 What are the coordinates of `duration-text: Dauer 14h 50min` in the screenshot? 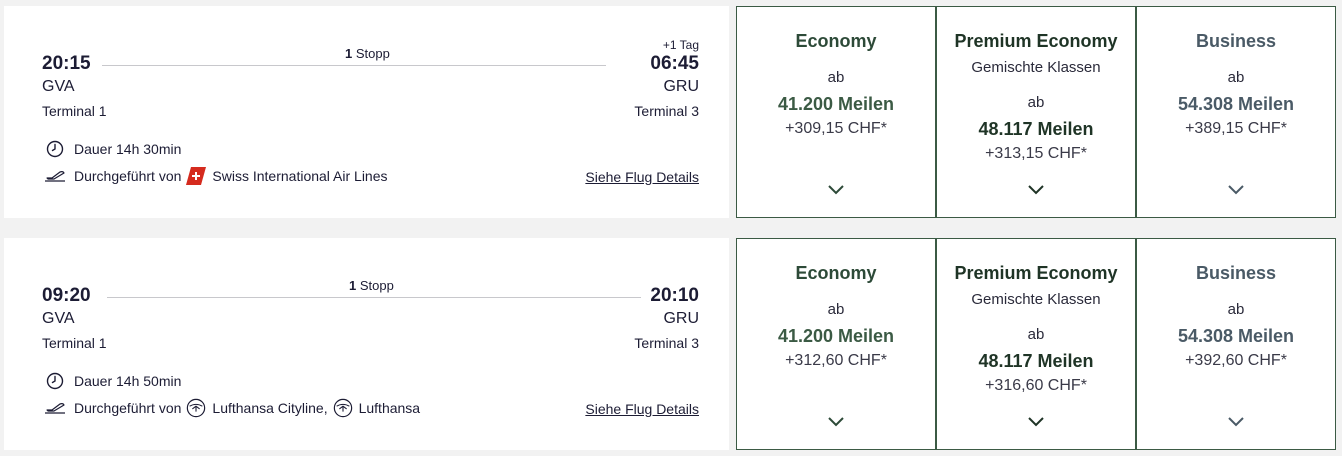 It's located at (128, 381).